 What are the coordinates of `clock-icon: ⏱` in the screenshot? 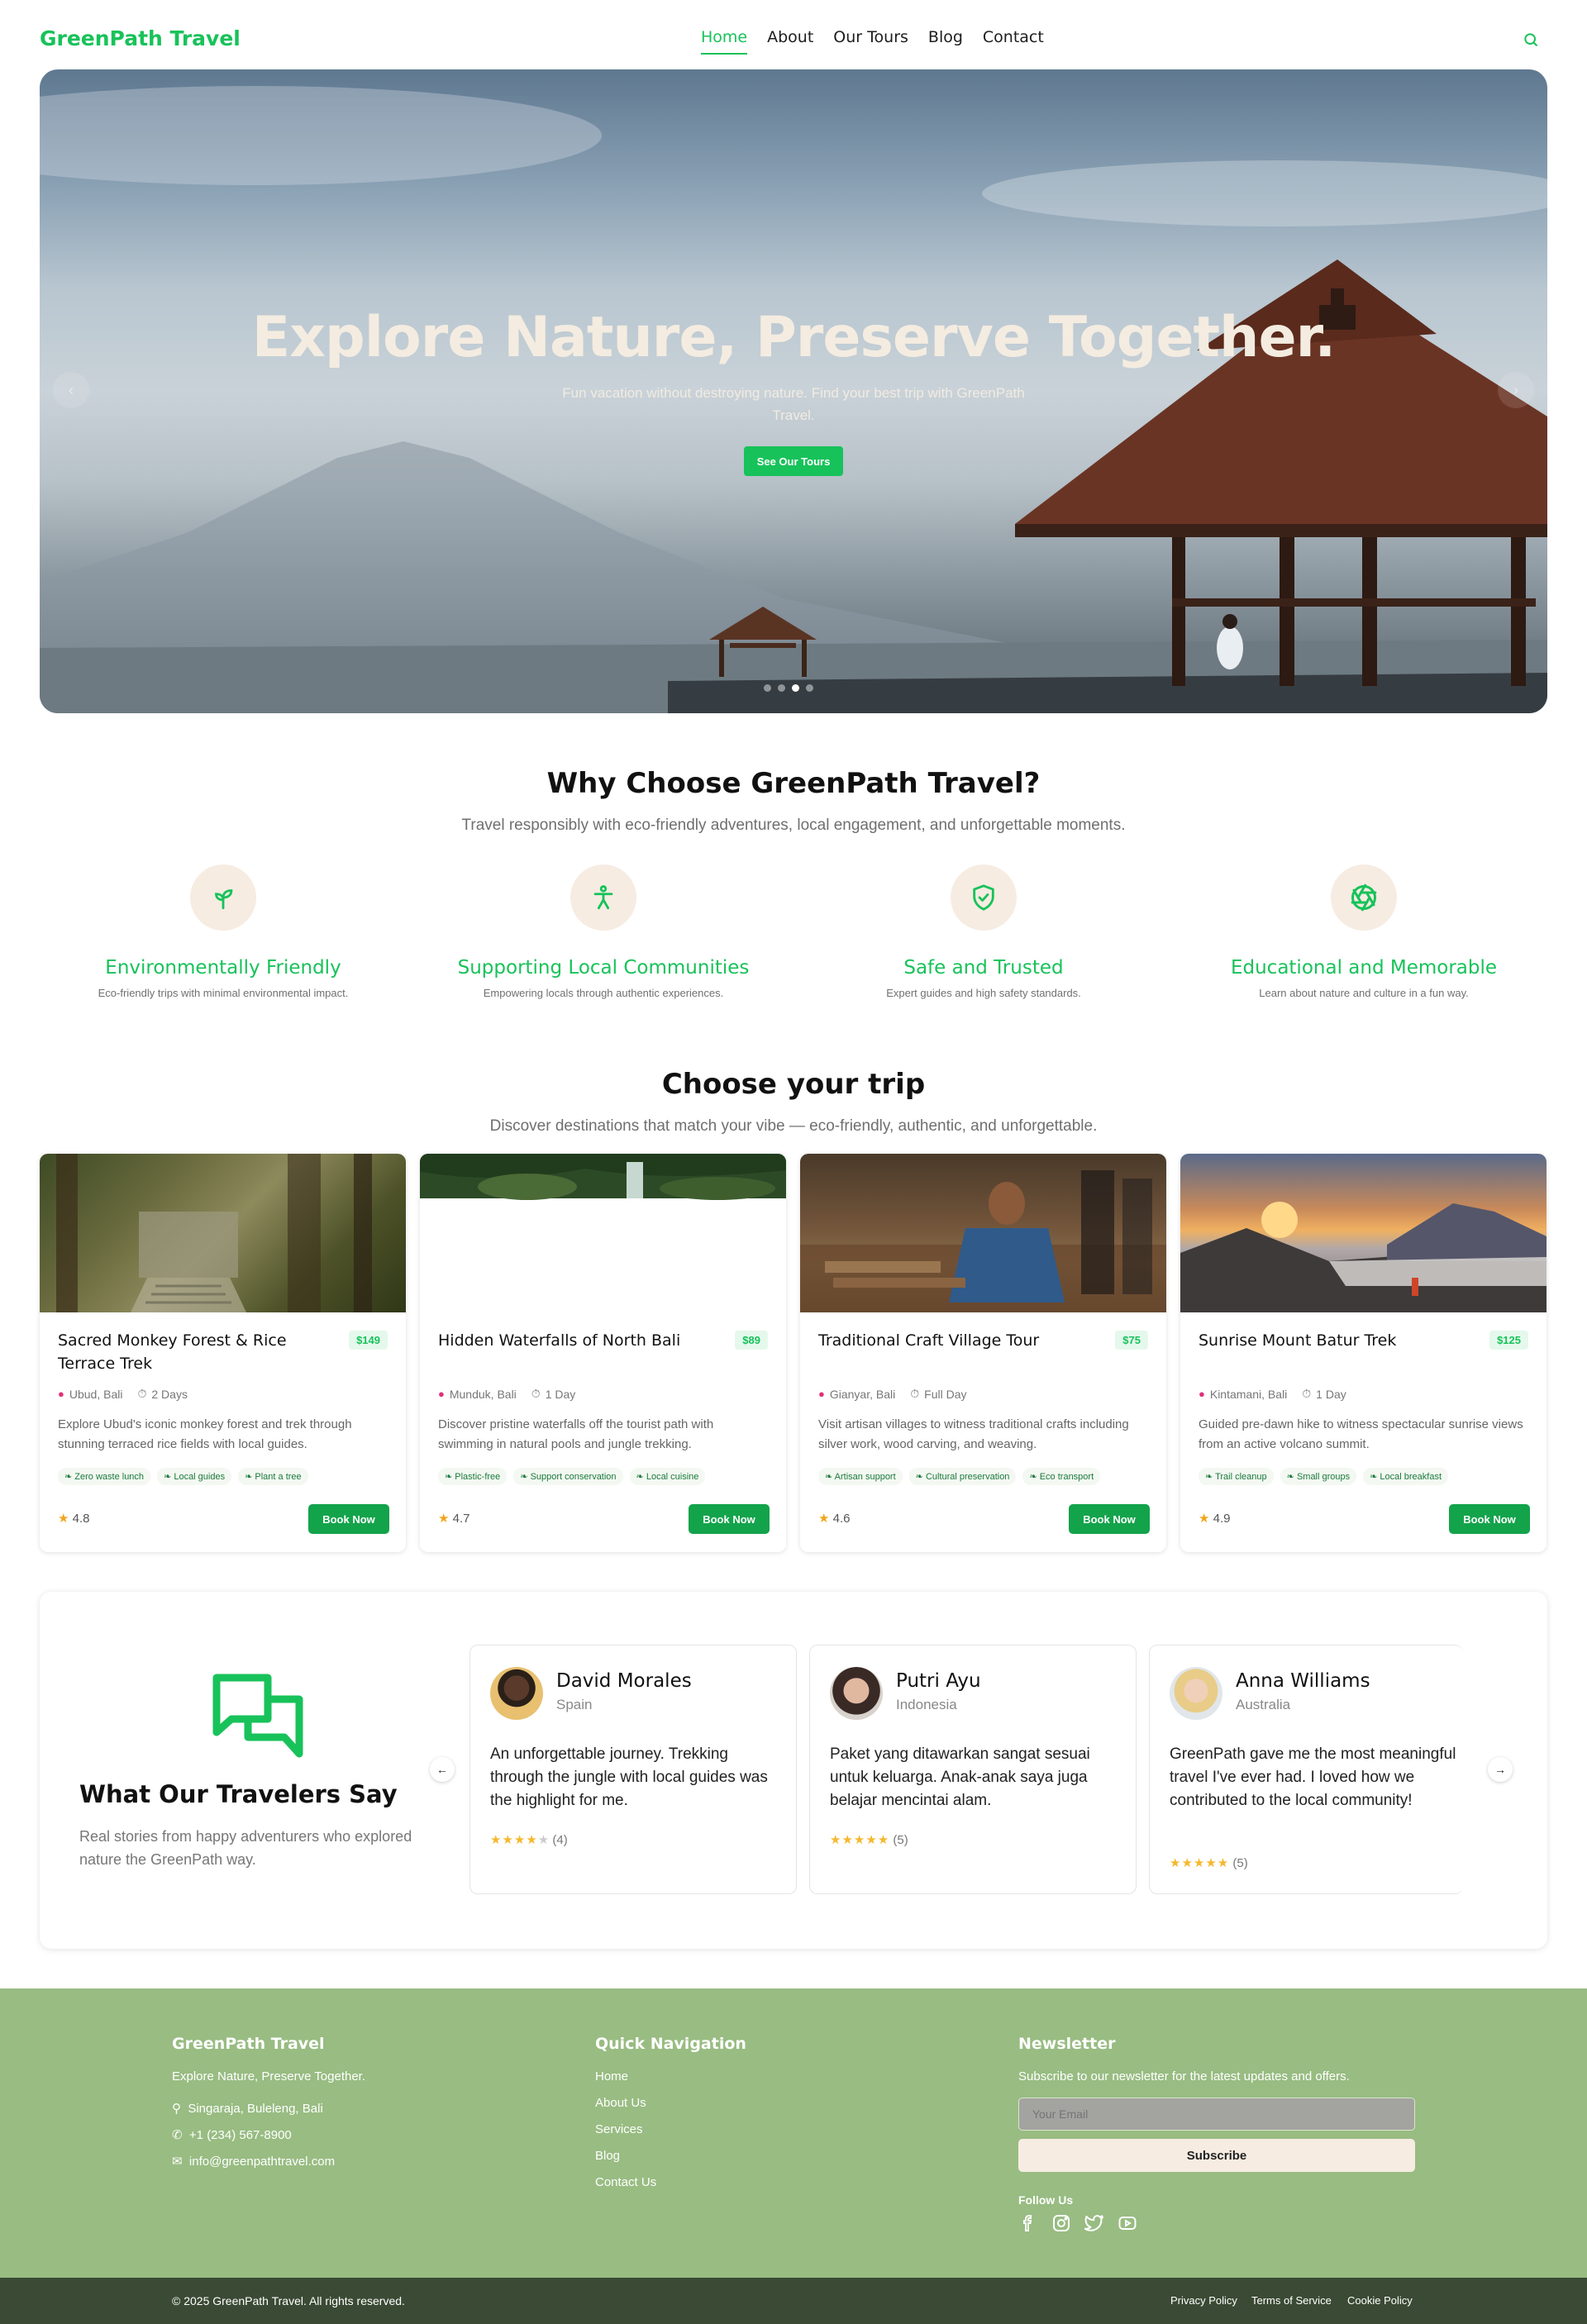 It's located at (1307, 1393).